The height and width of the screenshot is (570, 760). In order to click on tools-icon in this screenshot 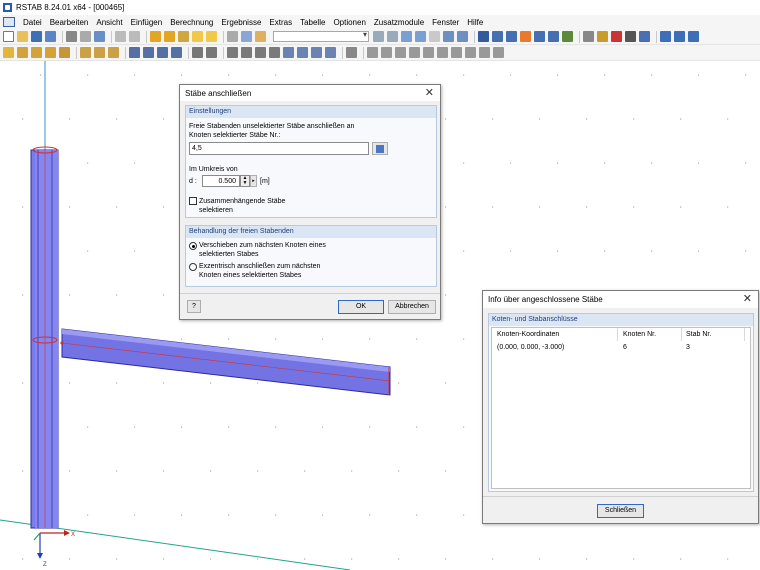, I will do `click(630, 36)`.